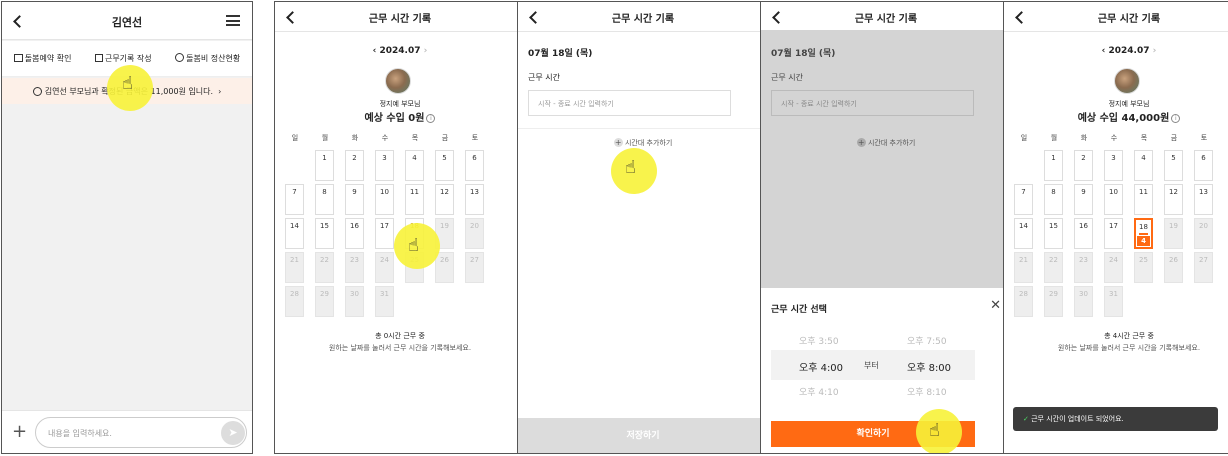 The width and height of the screenshot is (1228, 456). I want to click on calendar-day-selected: 18 4, so click(1143, 233).